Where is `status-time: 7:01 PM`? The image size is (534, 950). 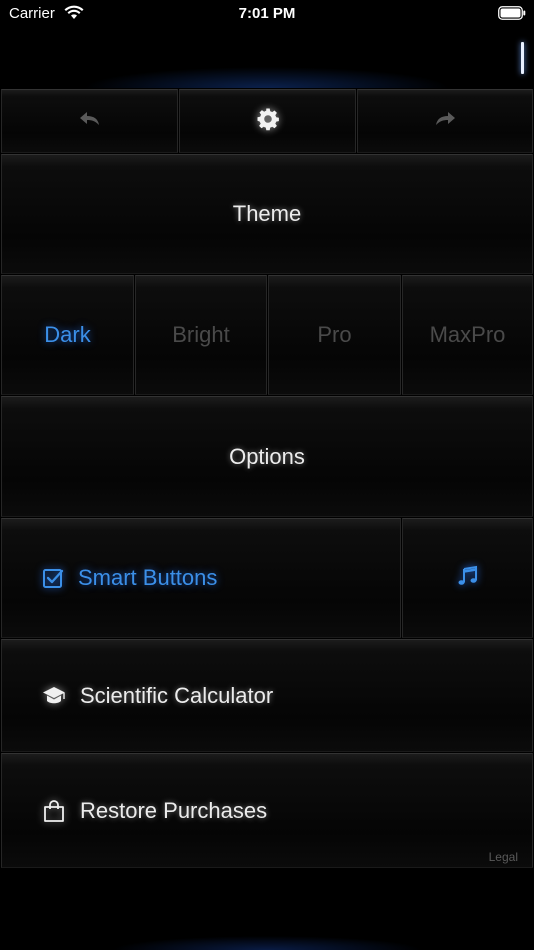
status-time: 7:01 PM is located at coordinates (267, 13).